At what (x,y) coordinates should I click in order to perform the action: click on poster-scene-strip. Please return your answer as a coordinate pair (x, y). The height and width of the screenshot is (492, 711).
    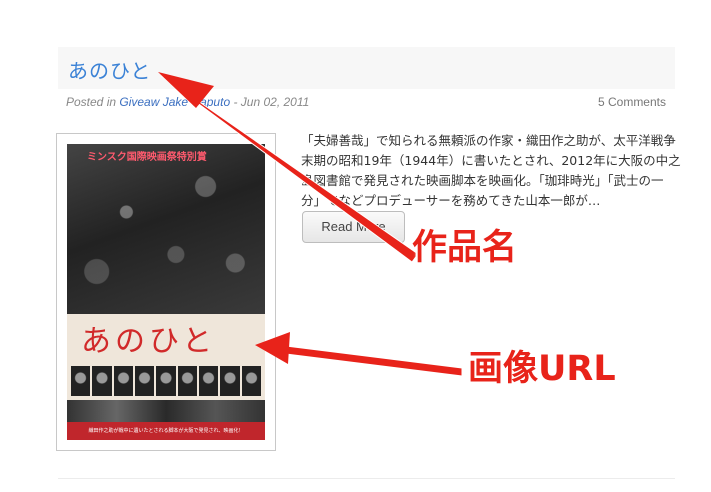
    Looking at the image, I should click on (166, 411).